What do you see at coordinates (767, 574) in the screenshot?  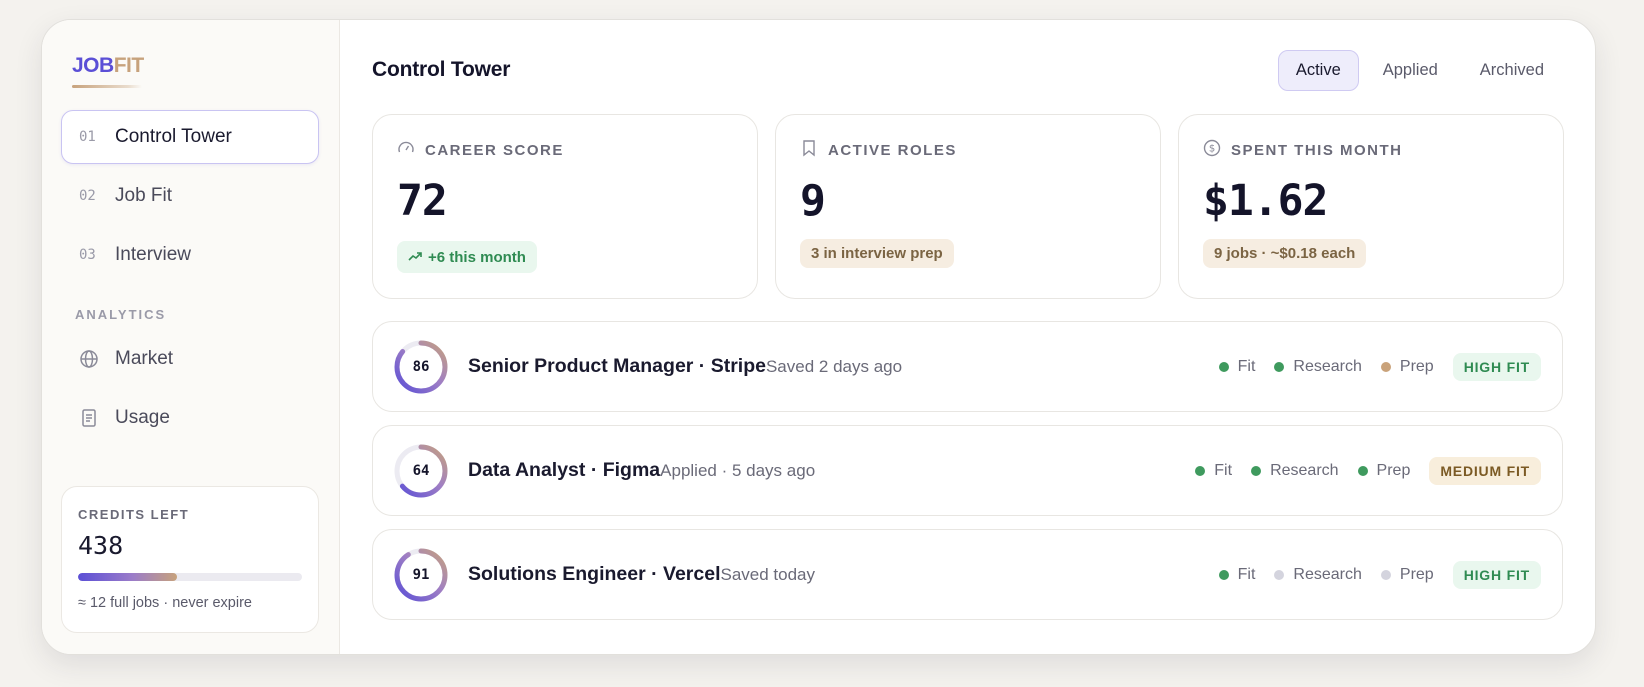 I see `job-meta: Saved today` at bounding box center [767, 574].